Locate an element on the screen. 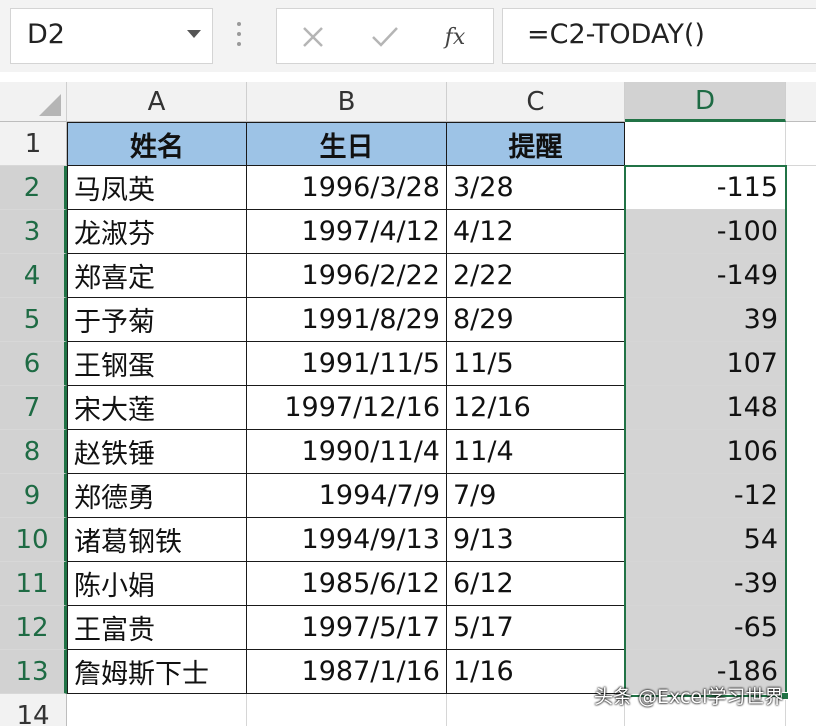 Image resolution: width=816 pixels, height=726 pixels. formula-input: =C2-TODAY() is located at coordinates (659, 36).